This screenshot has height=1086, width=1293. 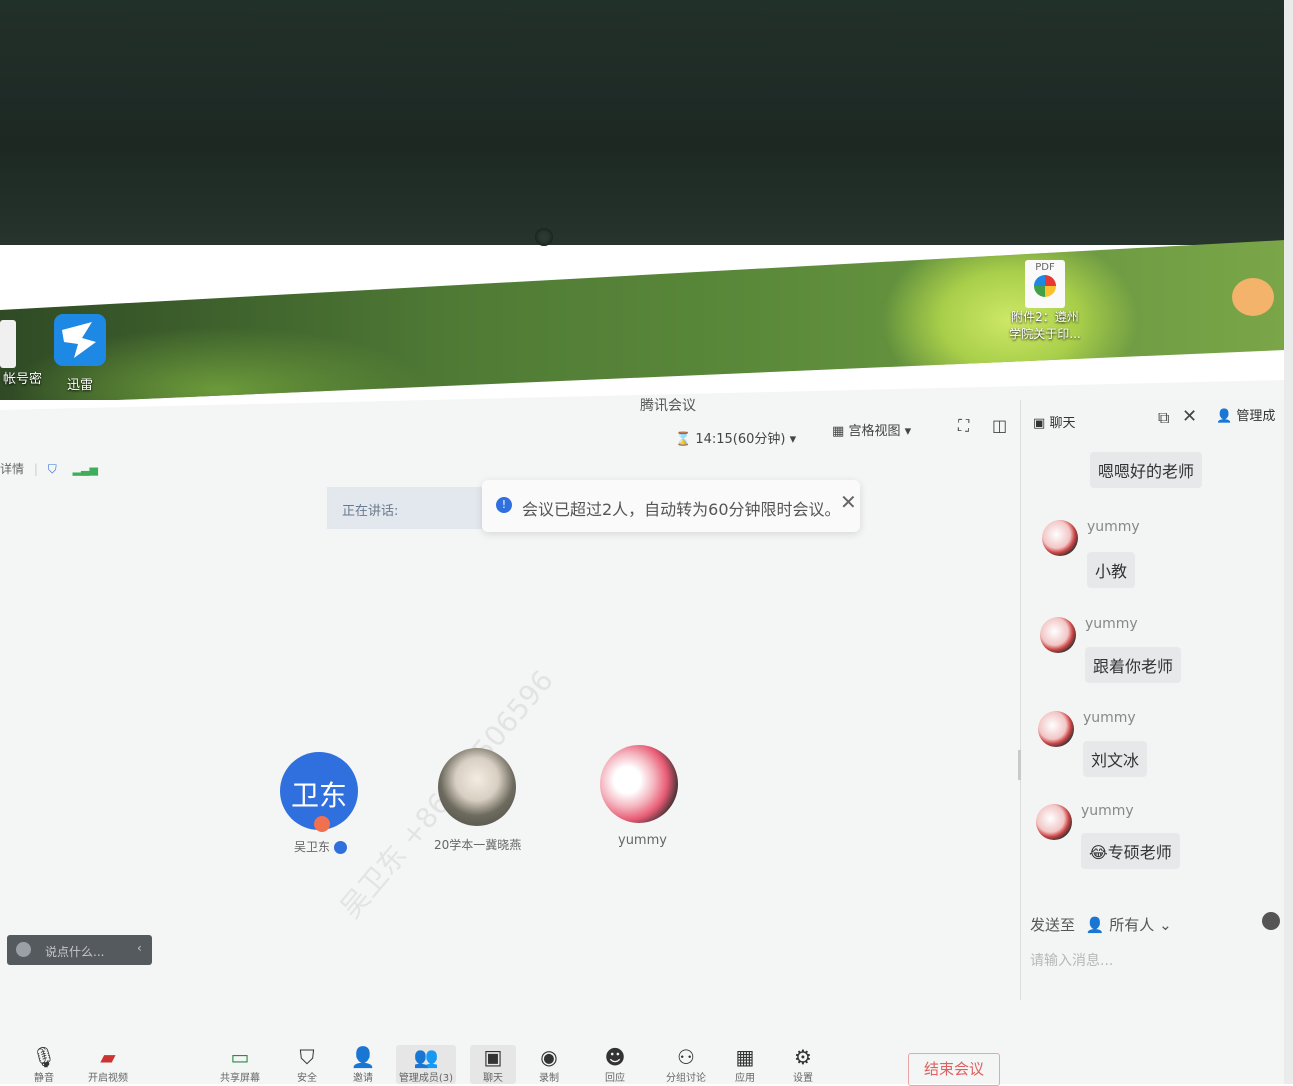 I want to click on manage-members-button: 👥 管理成员(3), so click(x=426, y=1064).